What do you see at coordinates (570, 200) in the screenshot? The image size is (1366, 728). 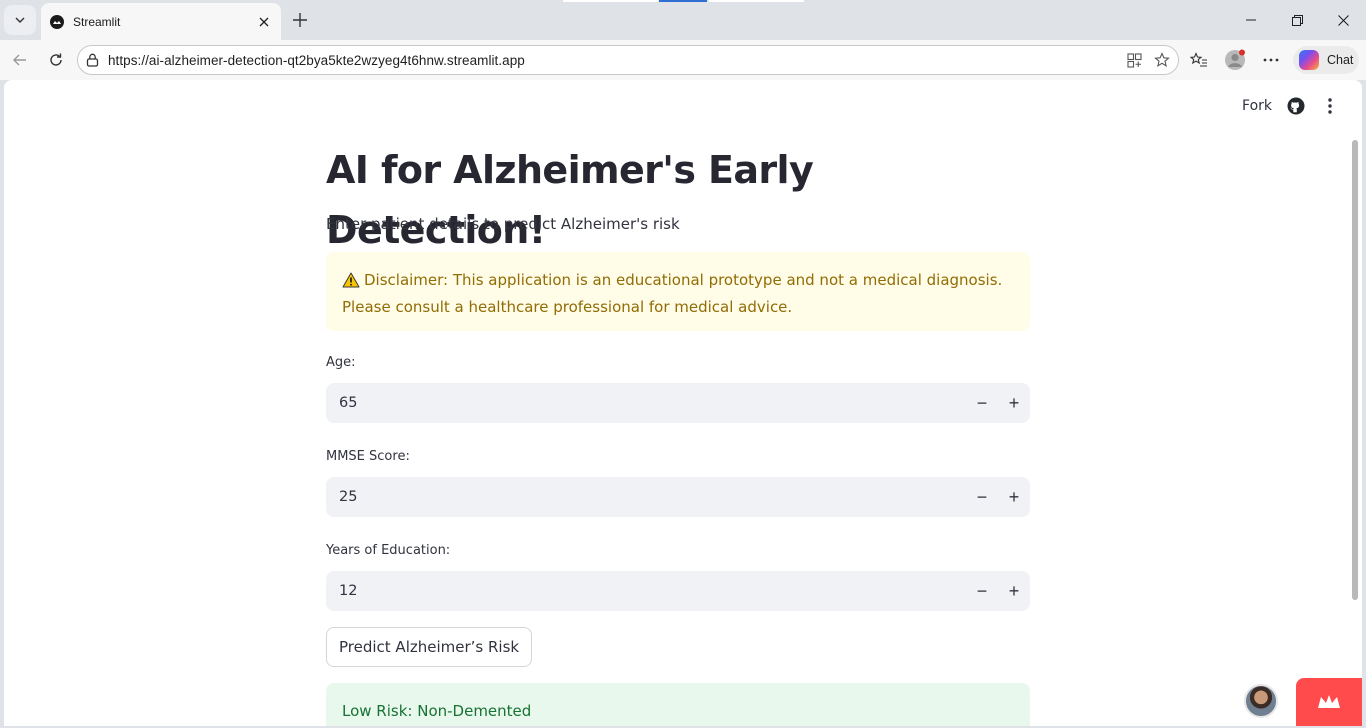 I see `page-title: AI for Alzheimer's Early Detection!` at bounding box center [570, 200].